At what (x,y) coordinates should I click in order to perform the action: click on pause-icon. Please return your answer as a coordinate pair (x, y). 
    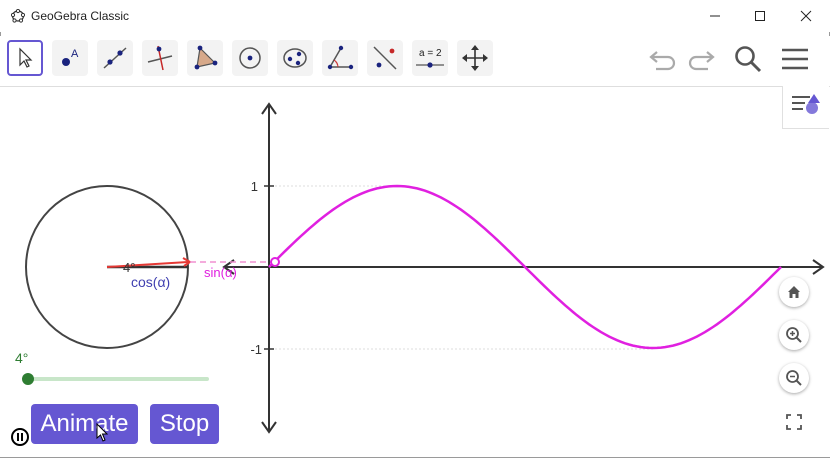
    Looking at the image, I should click on (18, 437).